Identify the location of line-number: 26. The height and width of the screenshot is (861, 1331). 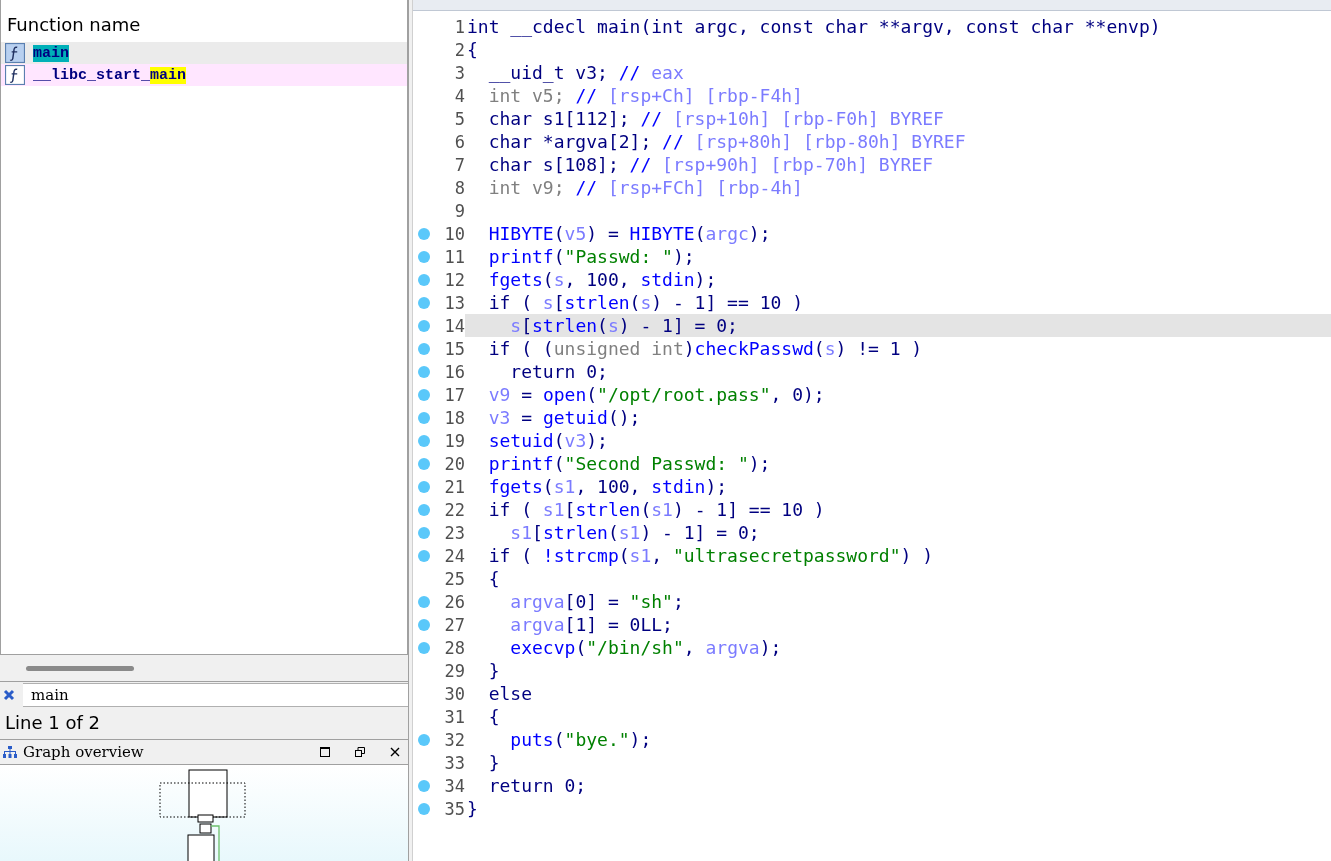
(454, 601).